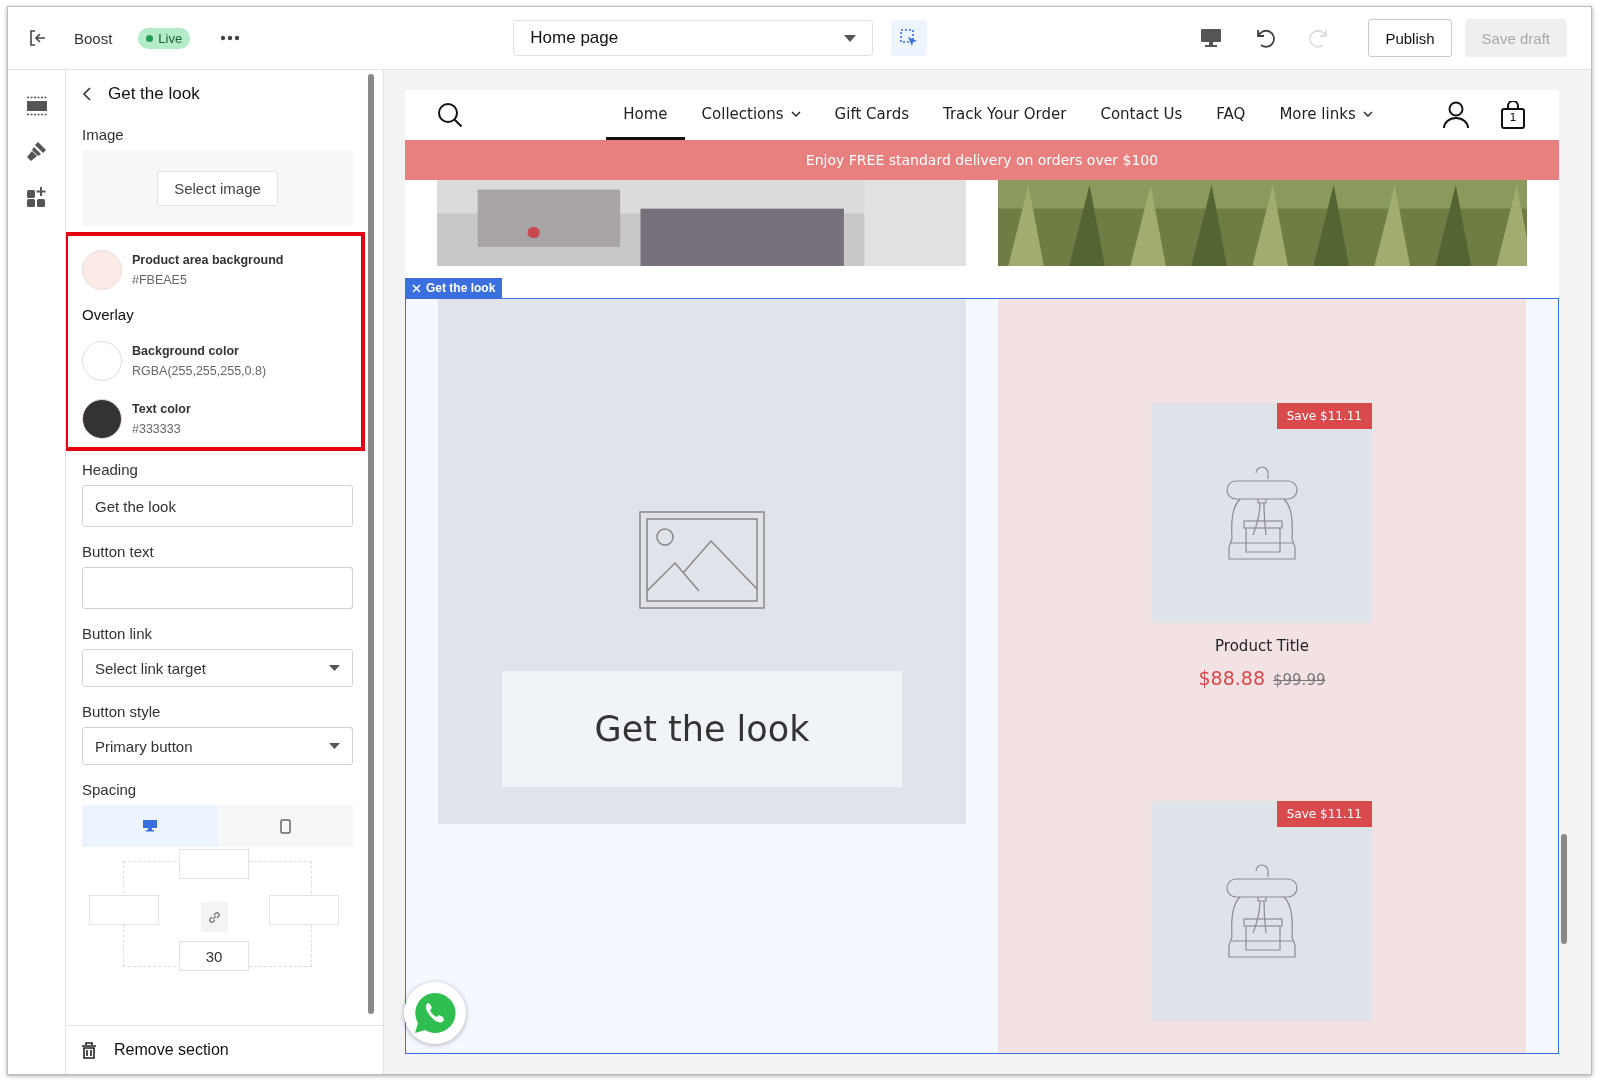 This screenshot has width=1600, height=1083. What do you see at coordinates (161, 409) in the screenshot?
I see `color-label: Text color` at bounding box center [161, 409].